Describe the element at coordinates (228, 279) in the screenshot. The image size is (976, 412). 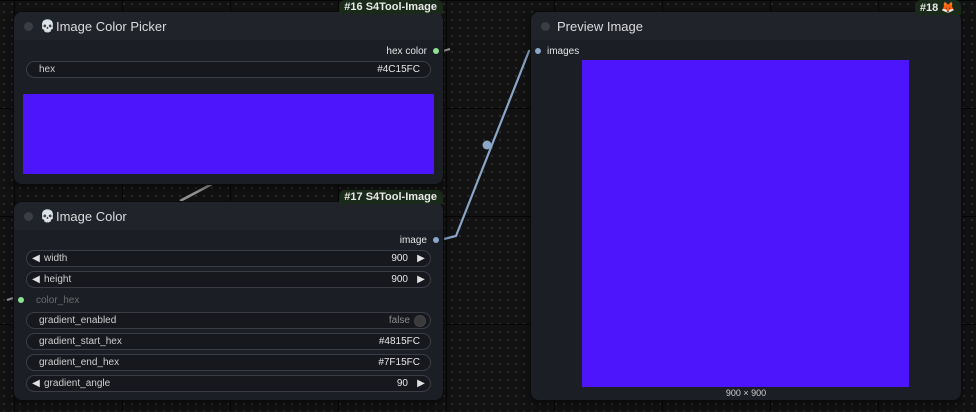
I see `height-stepper: ◀ height 900 ▶` at that location.